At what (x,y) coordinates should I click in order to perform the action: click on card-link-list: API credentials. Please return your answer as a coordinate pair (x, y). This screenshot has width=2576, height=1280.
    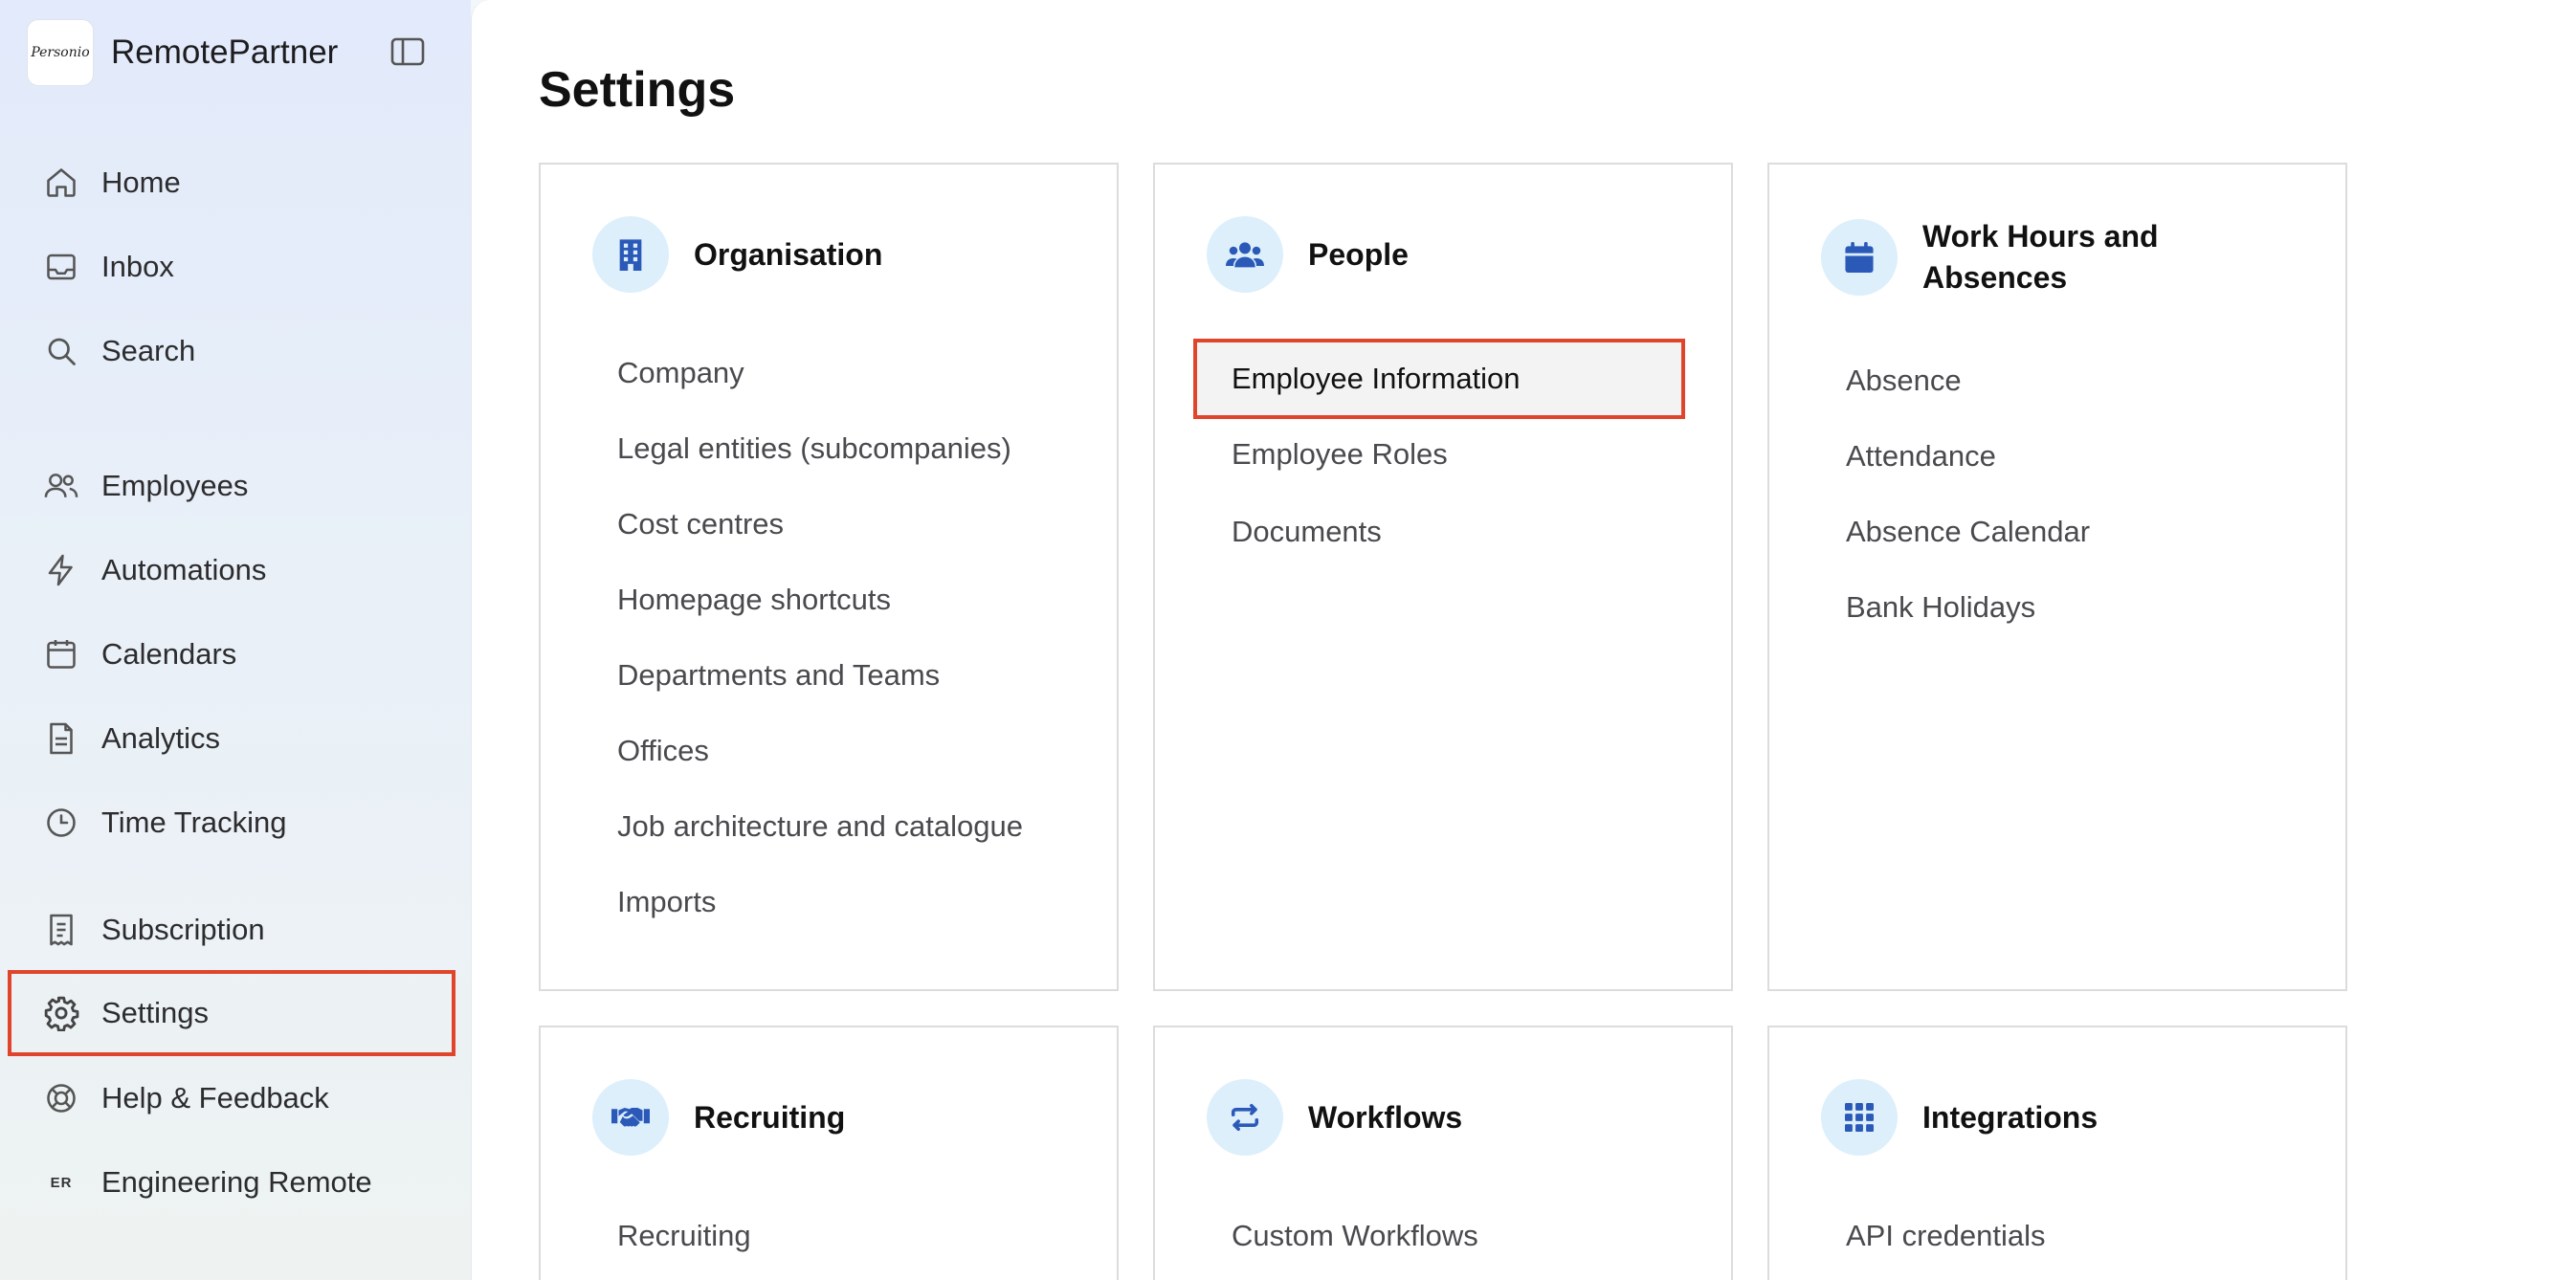
    Looking at the image, I should click on (2057, 1235).